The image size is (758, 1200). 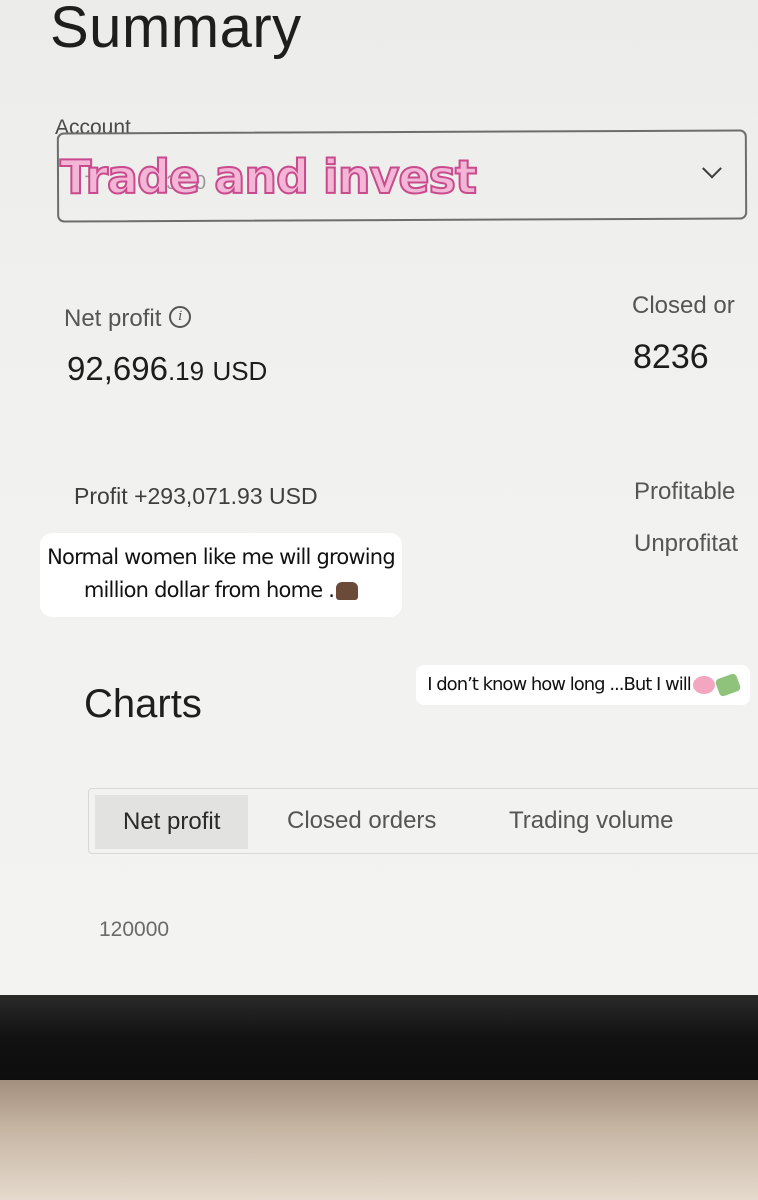 What do you see at coordinates (117, 368) in the screenshot?
I see `net-profit-main: 92,696` at bounding box center [117, 368].